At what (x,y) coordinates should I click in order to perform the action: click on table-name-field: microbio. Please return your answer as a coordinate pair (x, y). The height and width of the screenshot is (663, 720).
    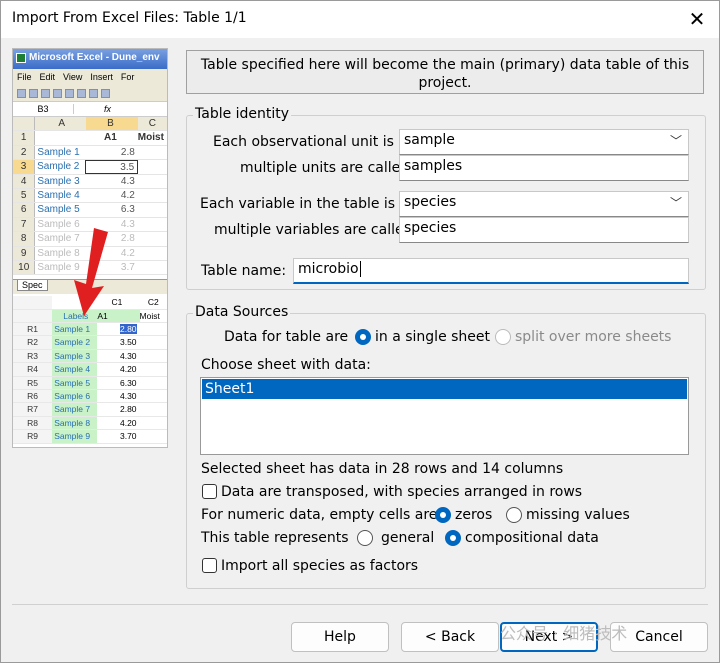
    Looking at the image, I should click on (491, 271).